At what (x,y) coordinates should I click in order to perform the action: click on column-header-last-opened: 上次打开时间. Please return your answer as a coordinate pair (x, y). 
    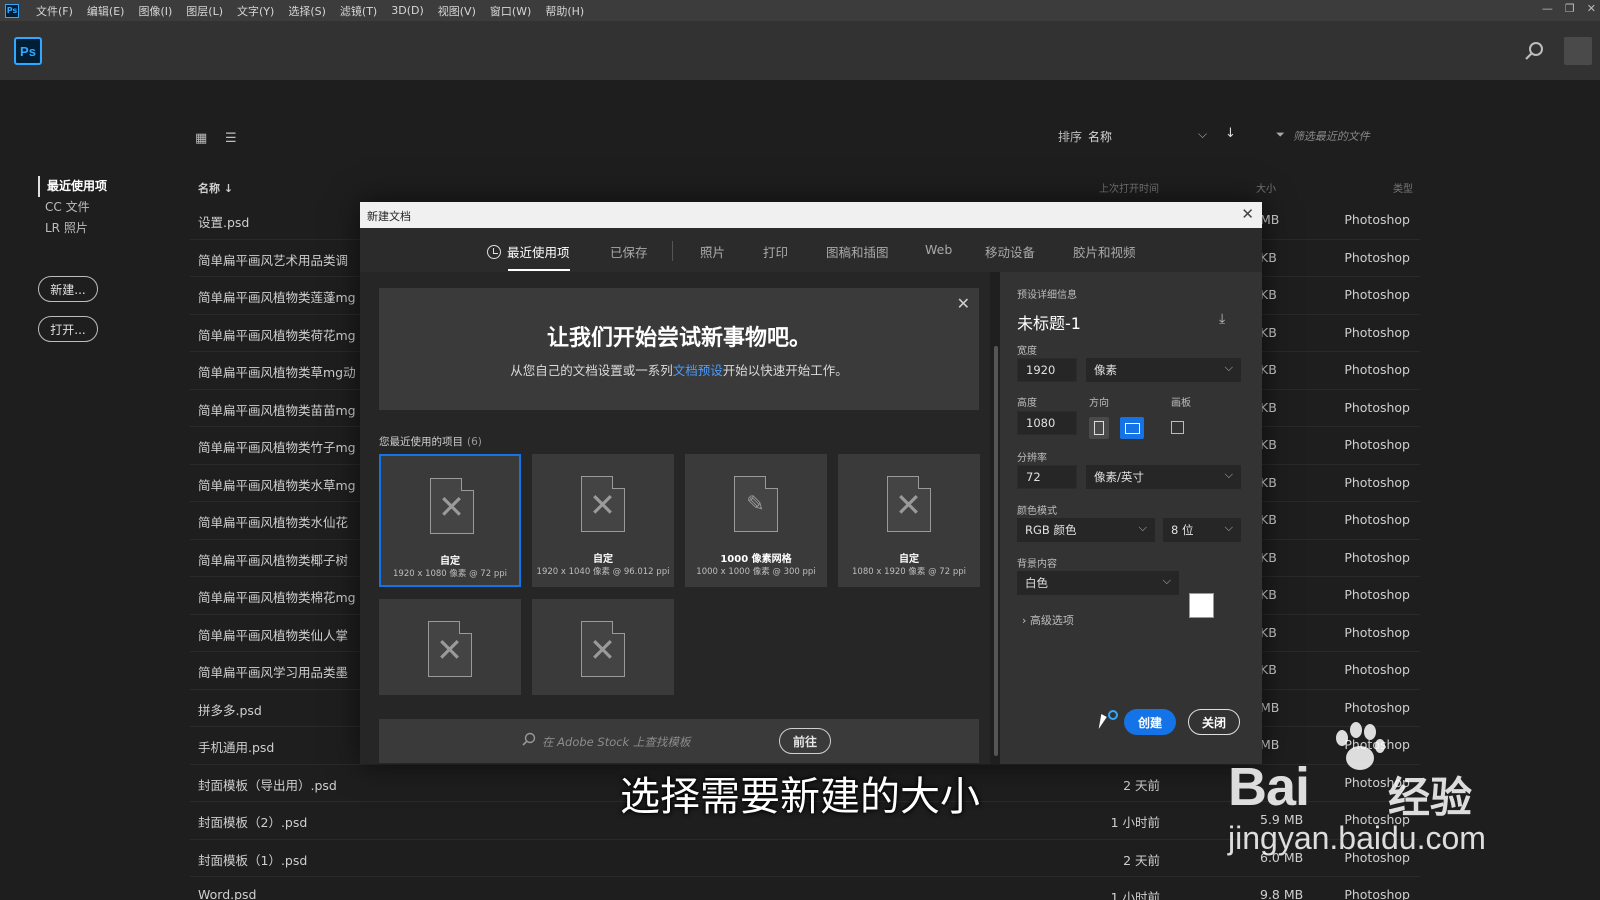
    Looking at the image, I should click on (1129, 187).